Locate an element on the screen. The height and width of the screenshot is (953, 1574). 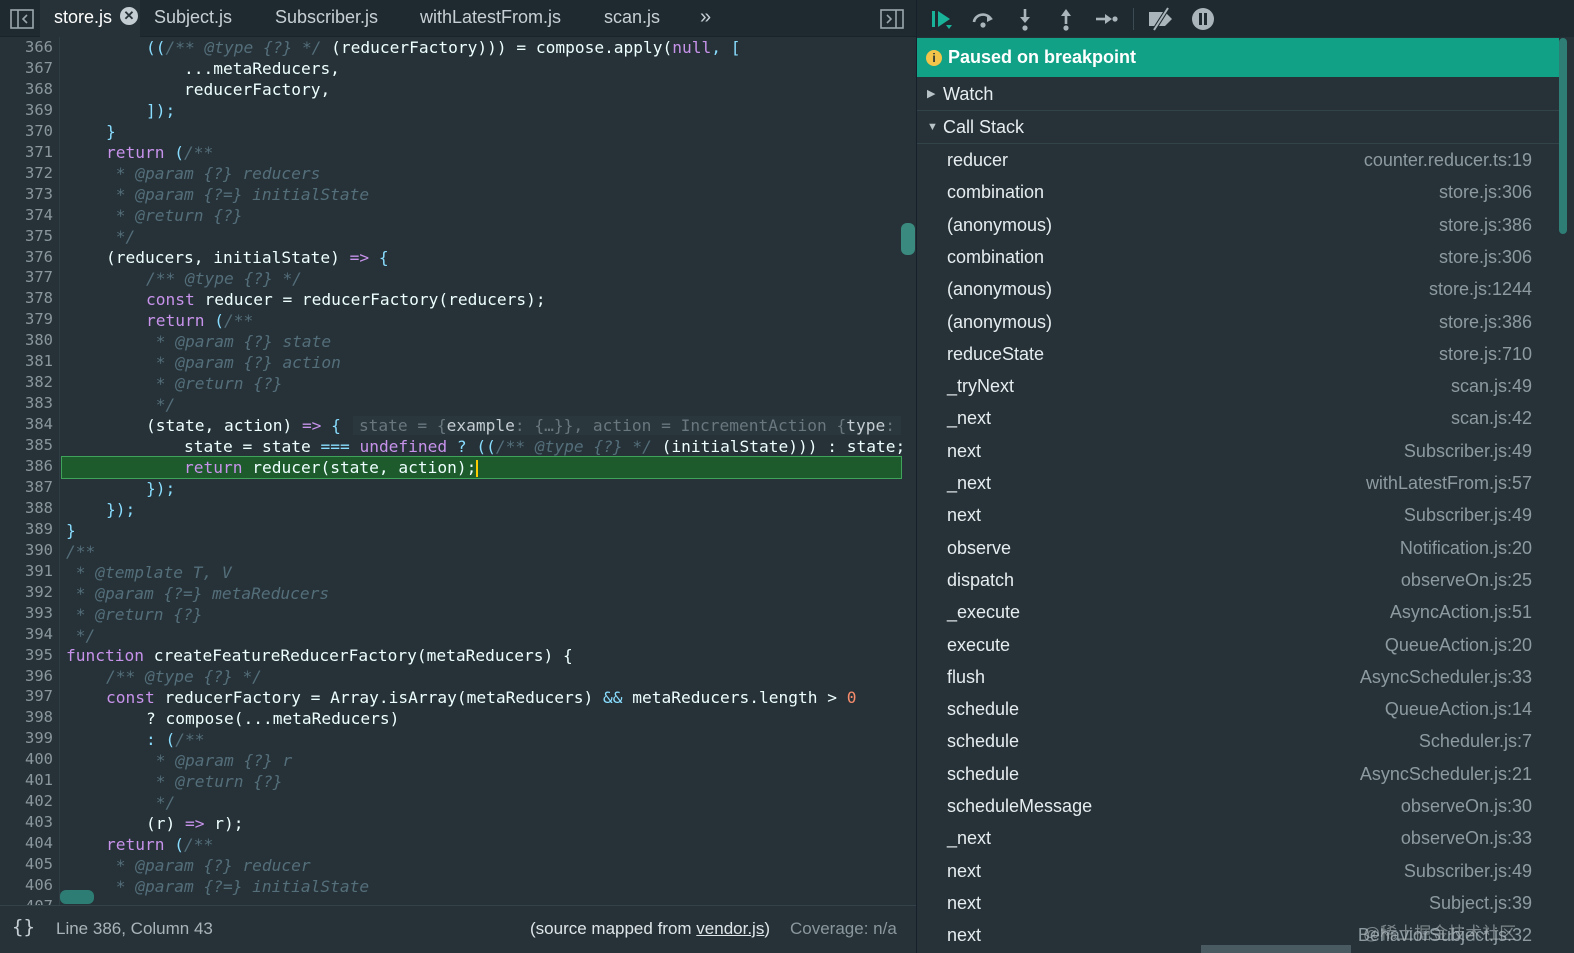
call-stack-frame: schedule Scheduler.js:7 is located at coordinates (1238, 741).